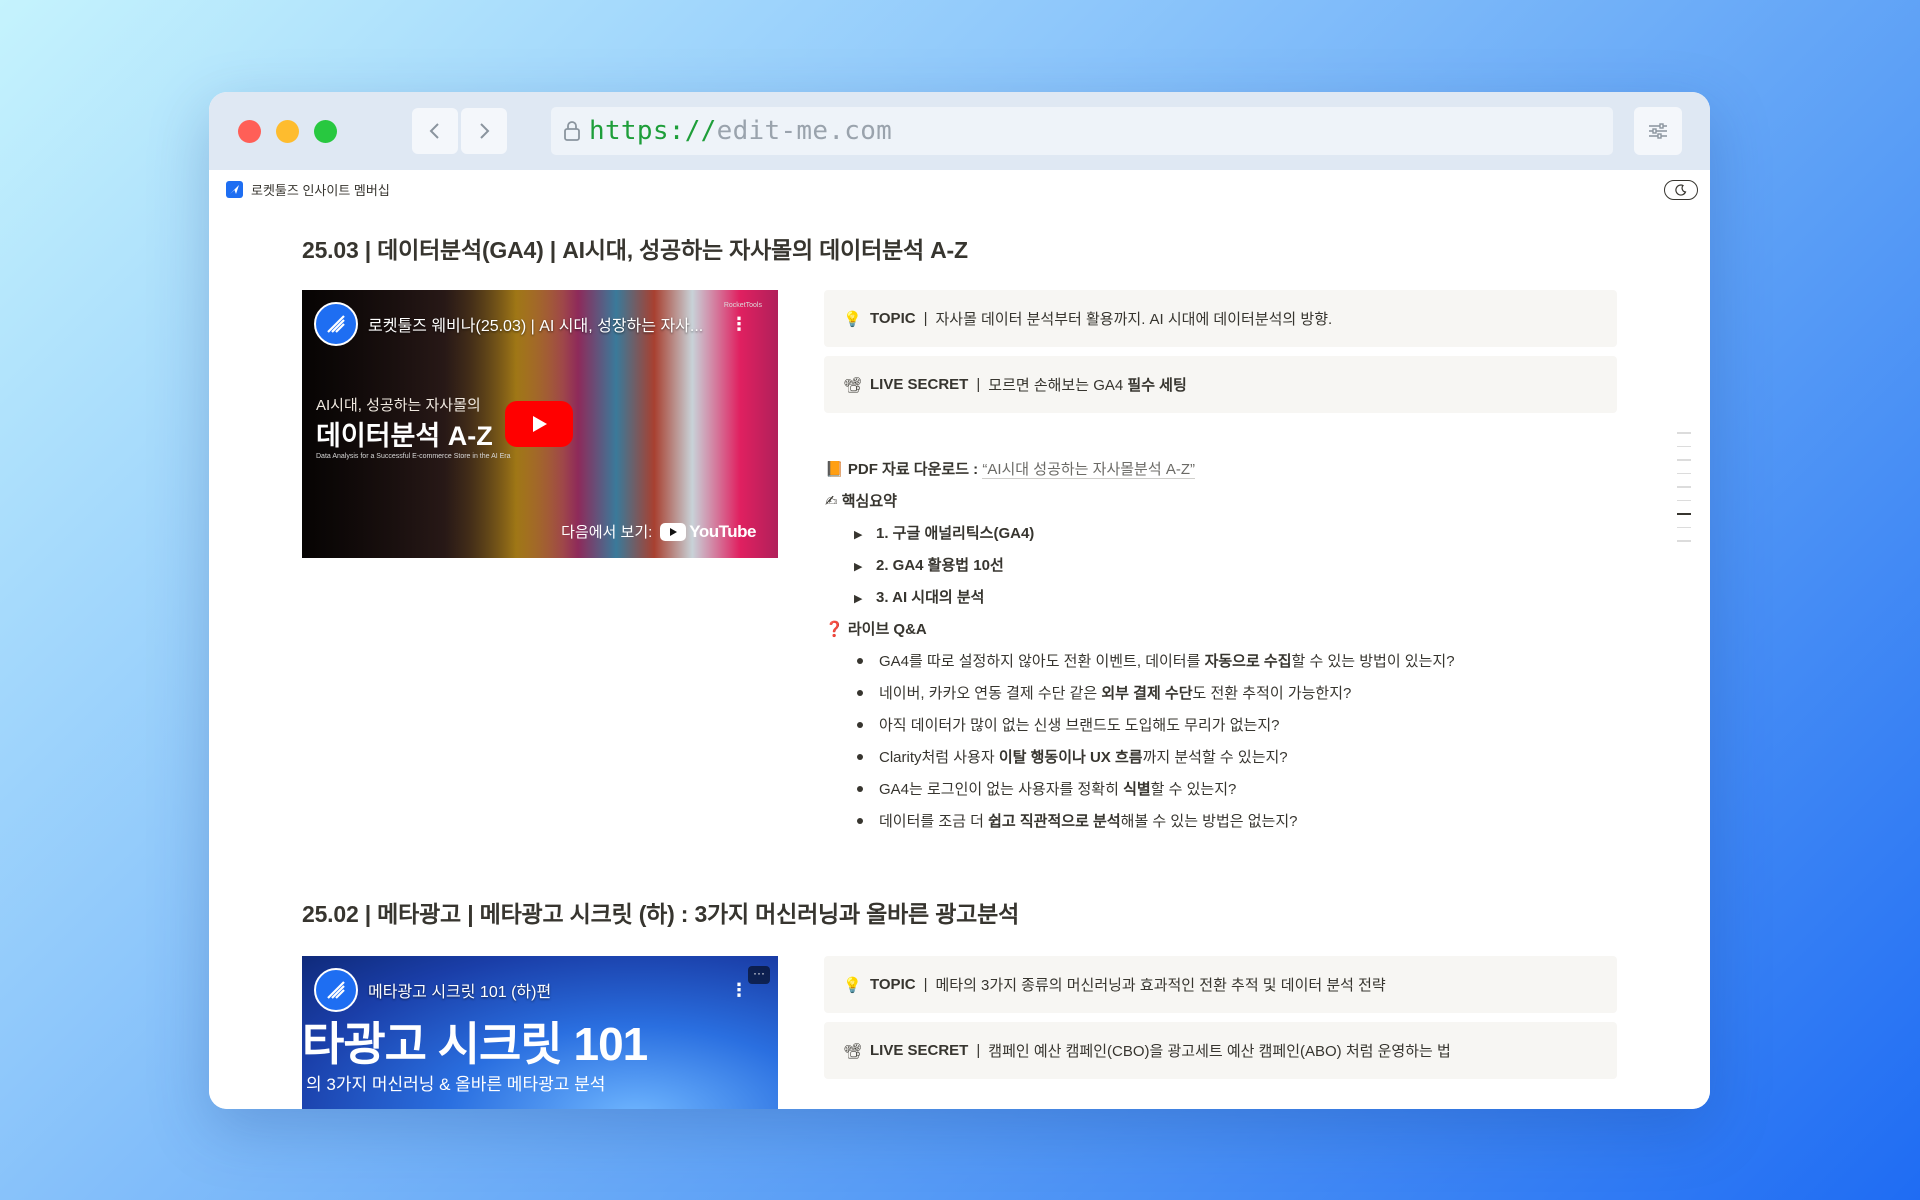 The width and height of the screenshot is (1920, 1200). What do you see at coordinates (398, 405) in the screenshot?
I see `video-subtitle: AI시대, 성공하는 자사몰의` at bounding box center [398, 405].